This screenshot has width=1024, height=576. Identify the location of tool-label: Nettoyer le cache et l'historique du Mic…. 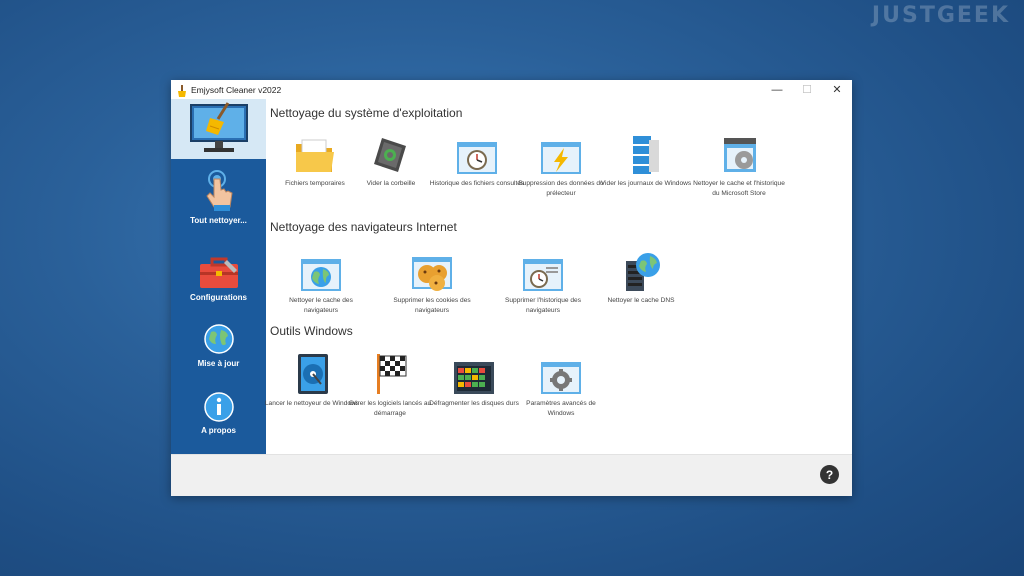
(739, 188).